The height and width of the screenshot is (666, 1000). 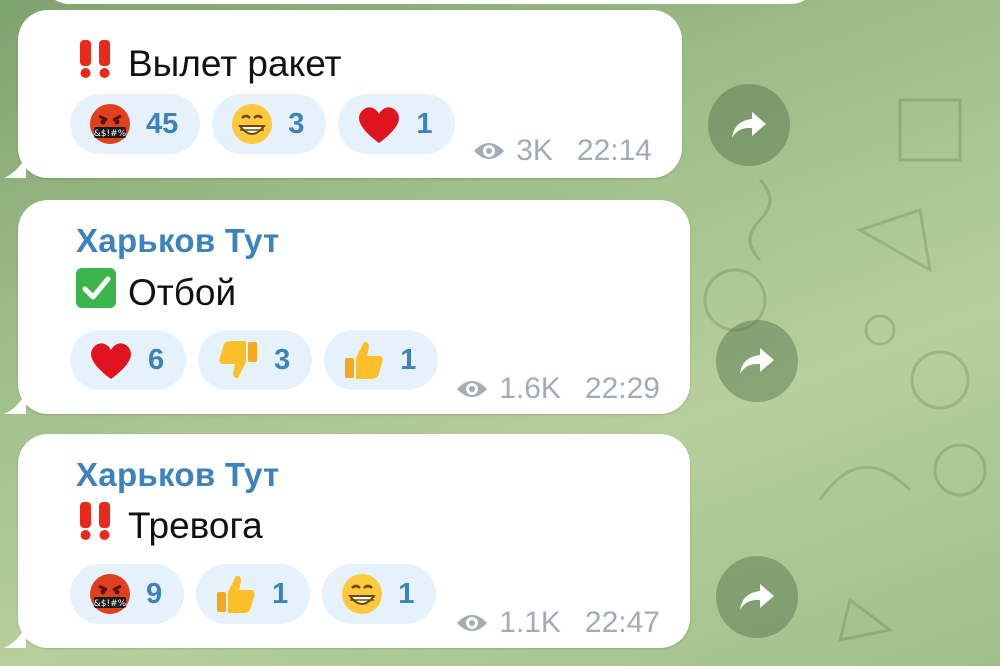 I want to click on reactions-bar: &$!#% 45 3 1, so click(x=262, y=124).